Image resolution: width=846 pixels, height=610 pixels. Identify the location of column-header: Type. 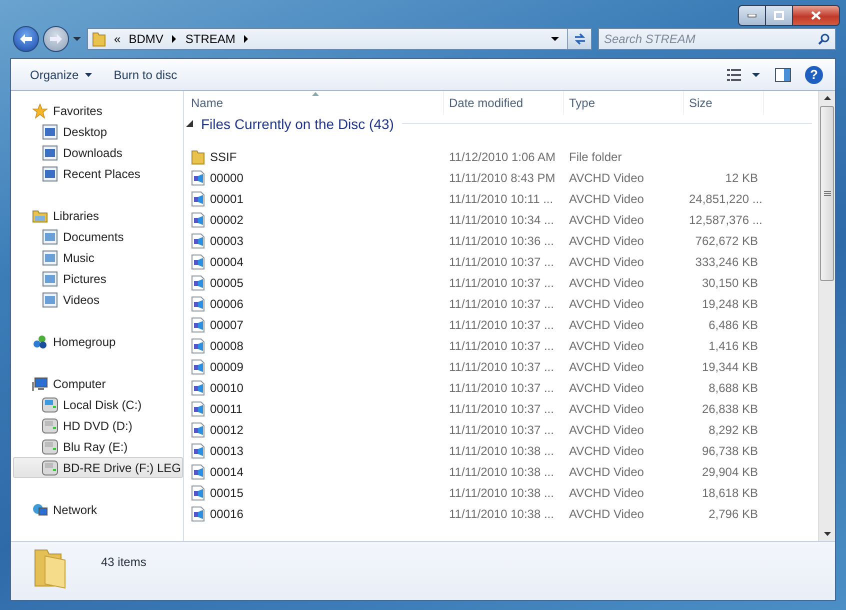
(624, 103).